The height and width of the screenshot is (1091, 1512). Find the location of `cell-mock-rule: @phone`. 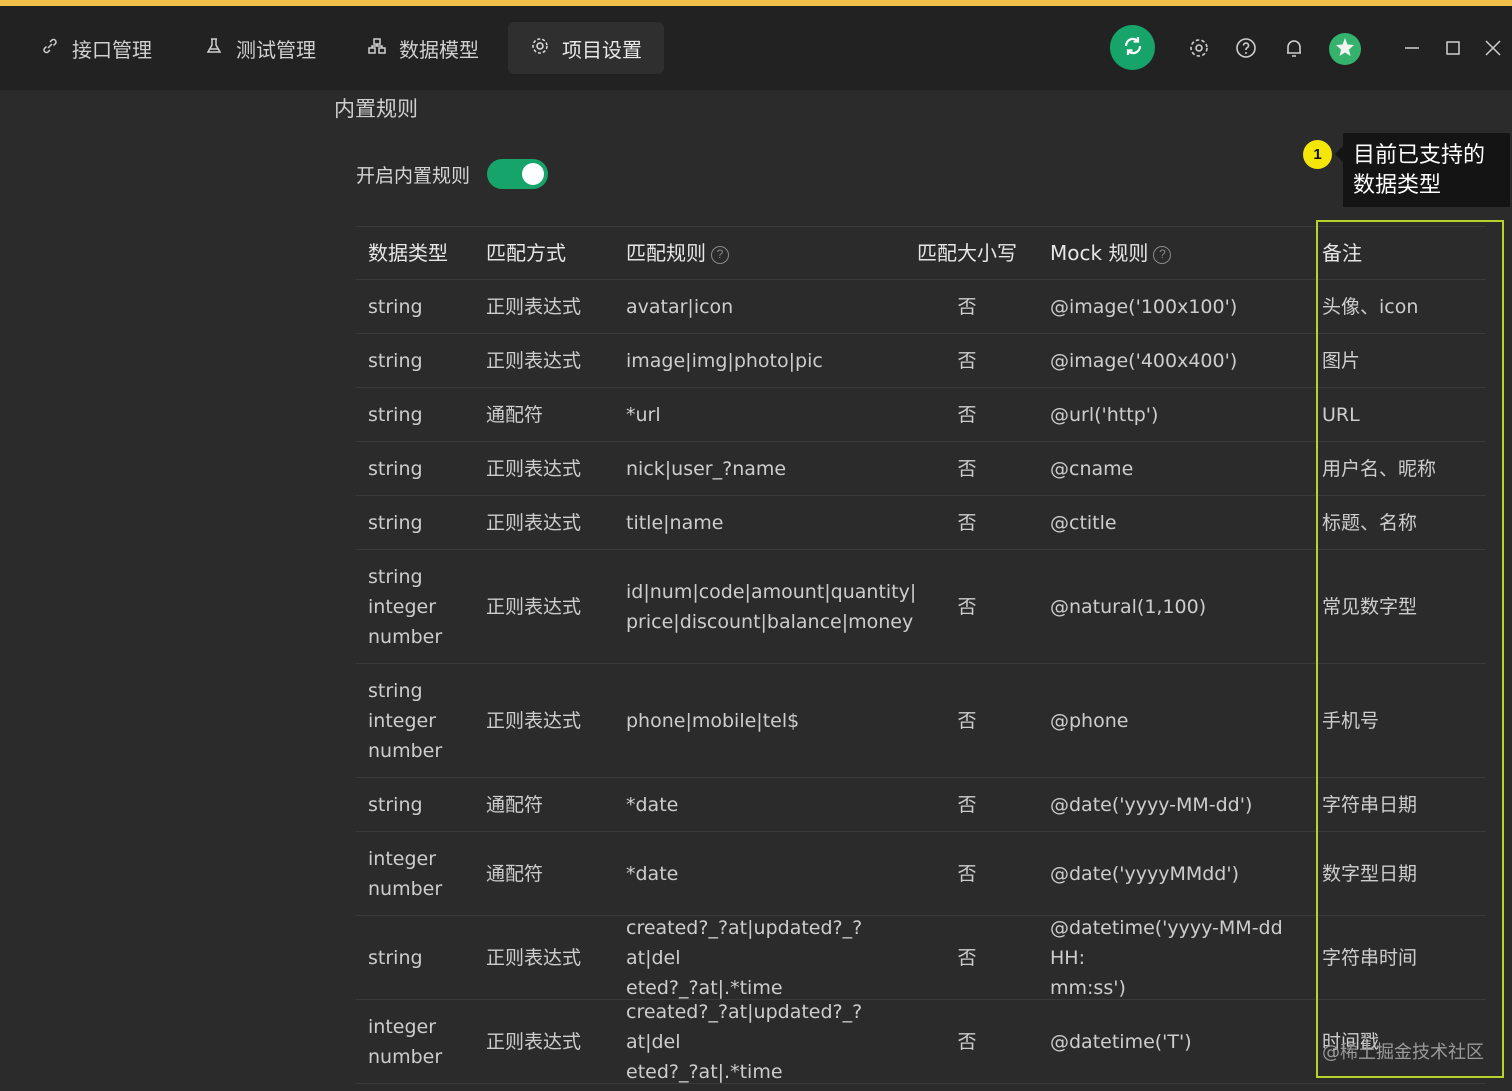

cell-mock-rule: @phone is located at coordinates (1089, 720).